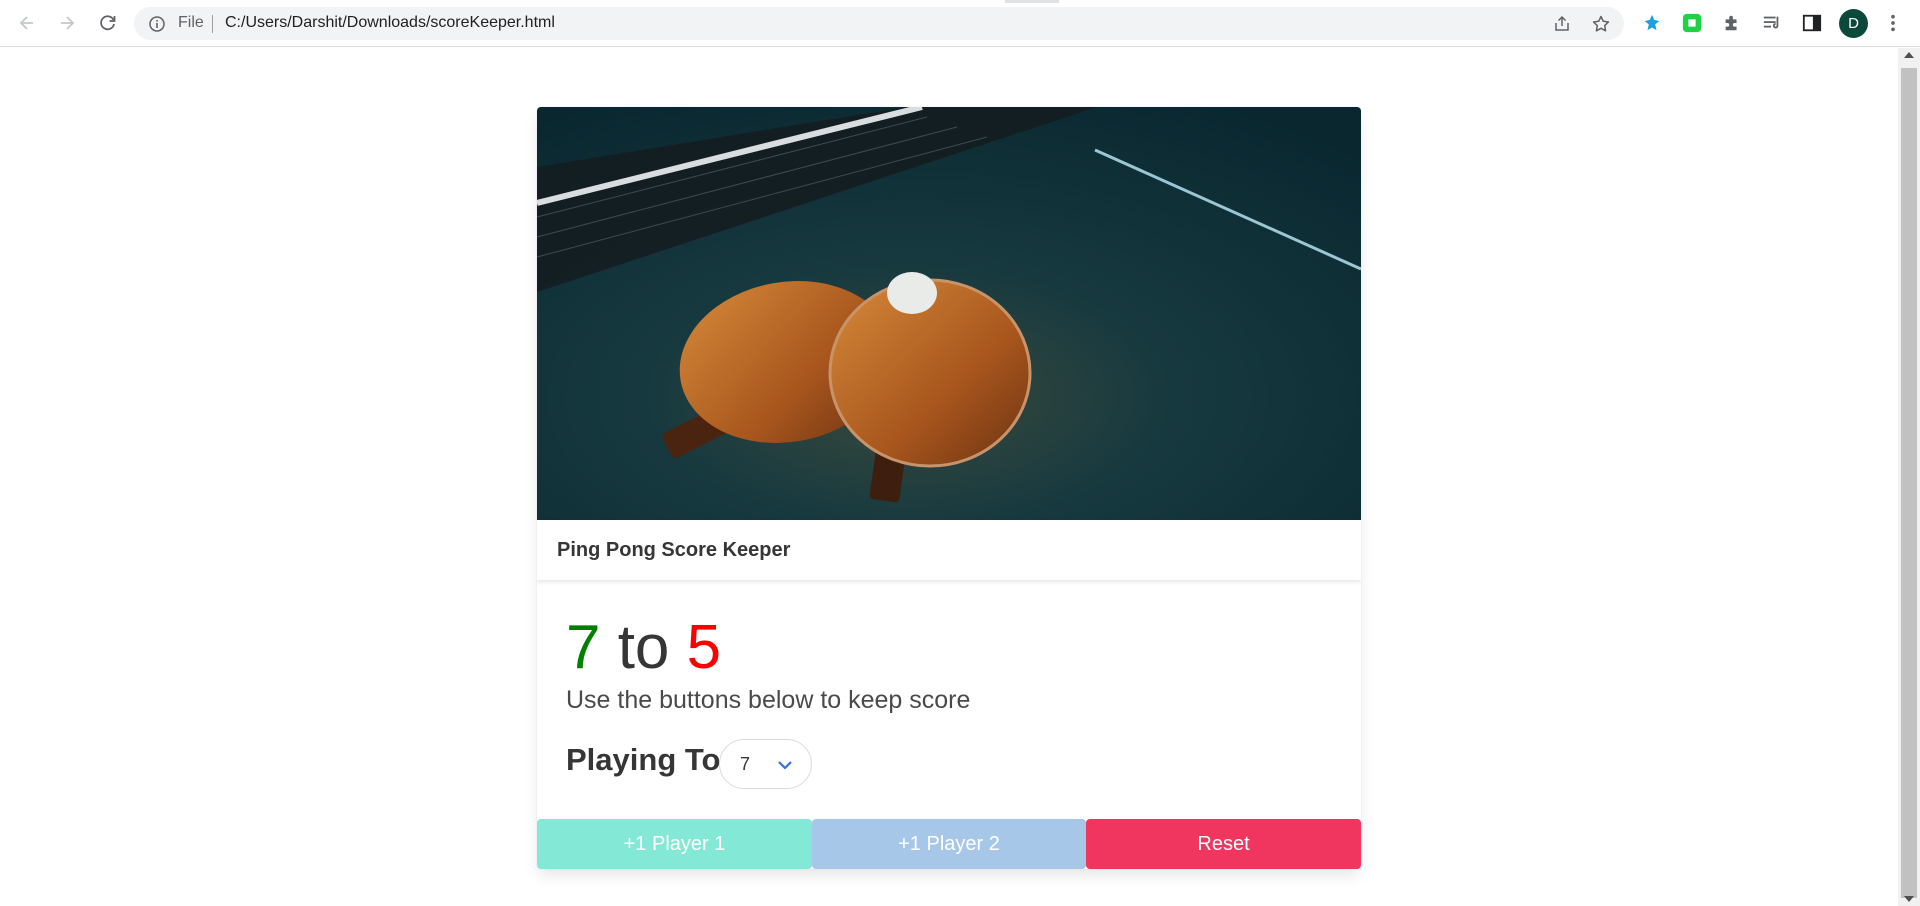 The width and height of the screenshot is (1920, 906). I want to click on reading-list-icon, so click(1772, 23).